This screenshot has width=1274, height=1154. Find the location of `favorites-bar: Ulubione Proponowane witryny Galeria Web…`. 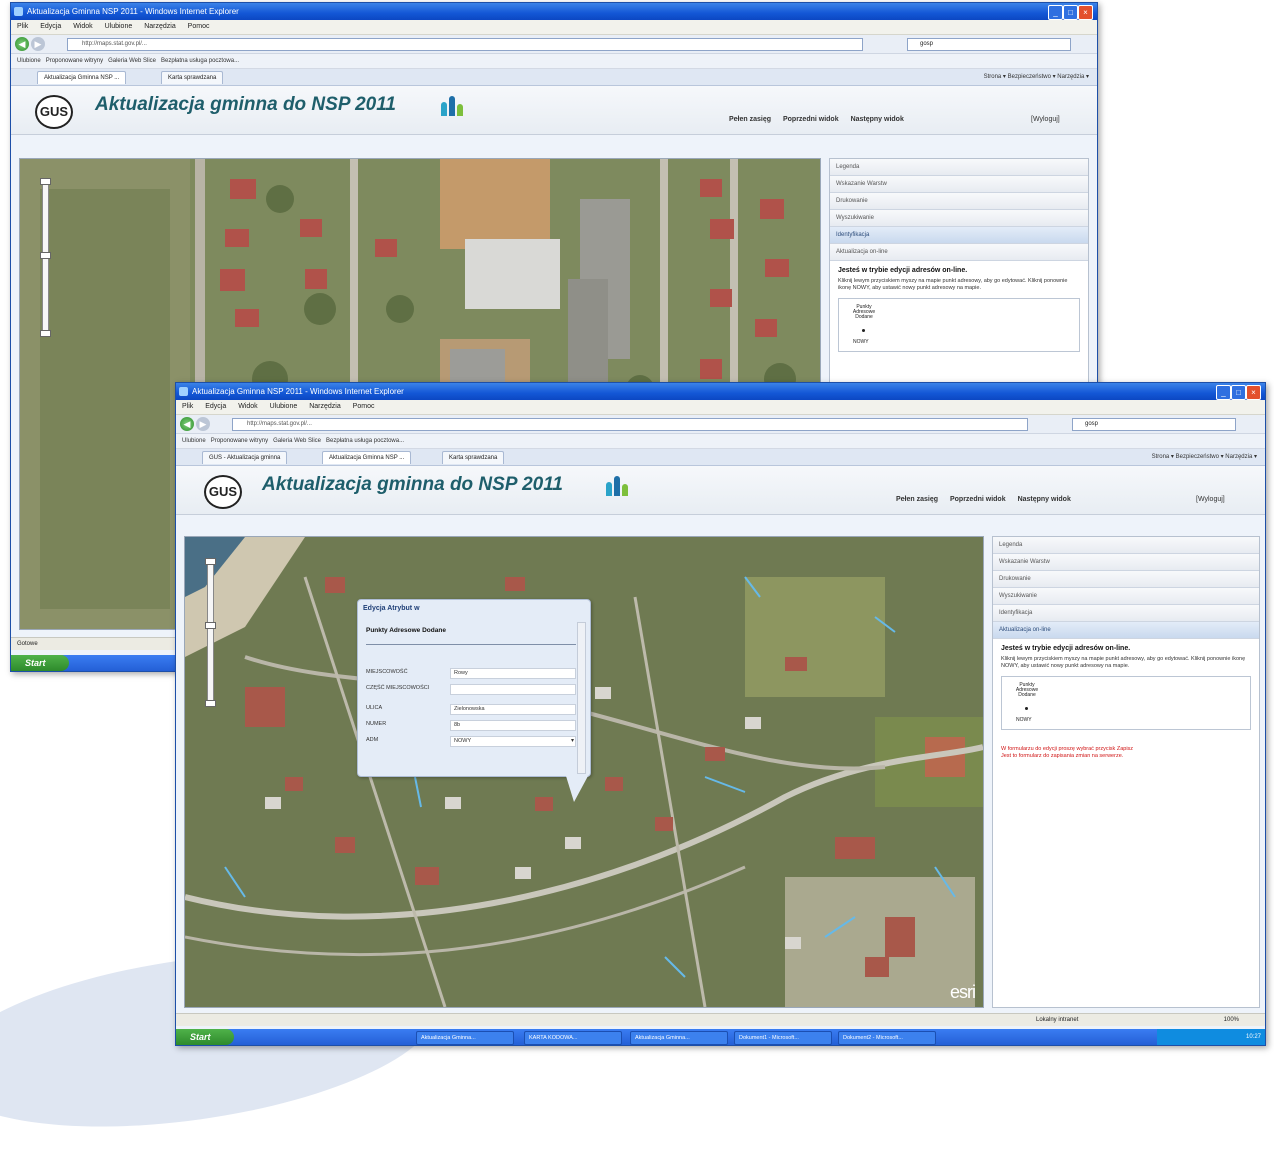

favorites-bar: Ulubione Proponowane witryny Galeria Web… is located at coordinates (554, 61).